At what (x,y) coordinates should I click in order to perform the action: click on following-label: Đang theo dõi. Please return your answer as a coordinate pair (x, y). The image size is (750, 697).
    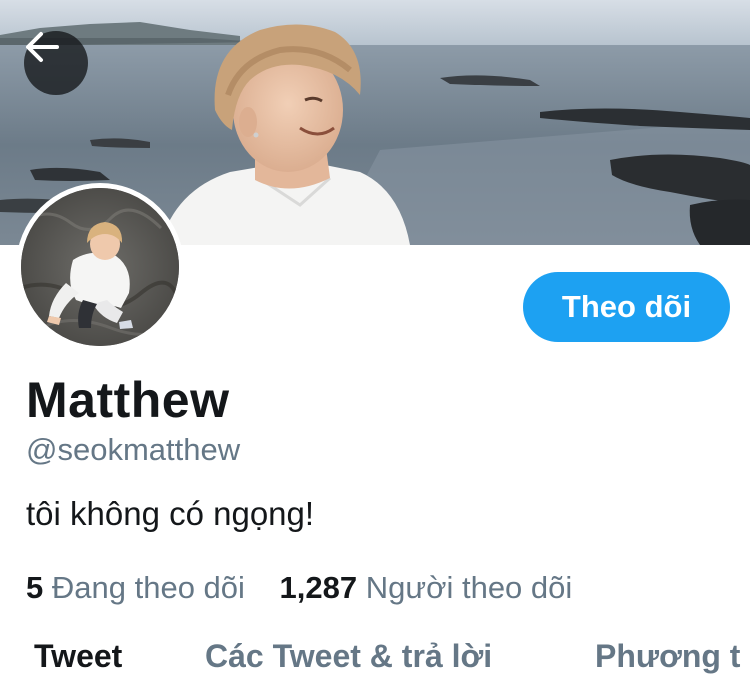
    Looking at the image, I should click on (148, 587).